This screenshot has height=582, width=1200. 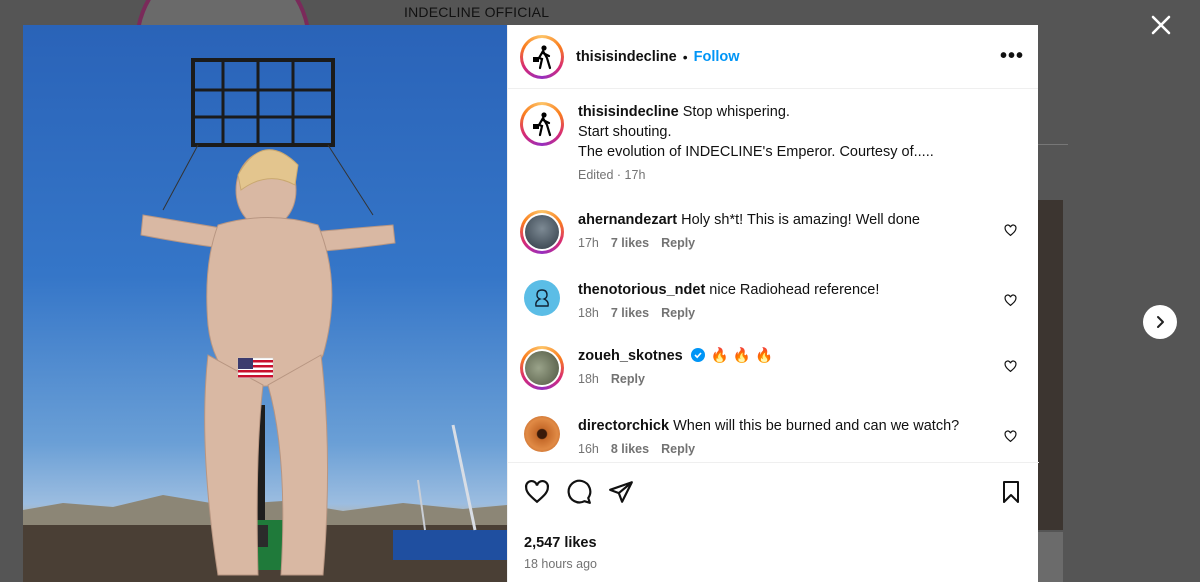 I want to click on next-post-button, so click(x=1160, y=322).